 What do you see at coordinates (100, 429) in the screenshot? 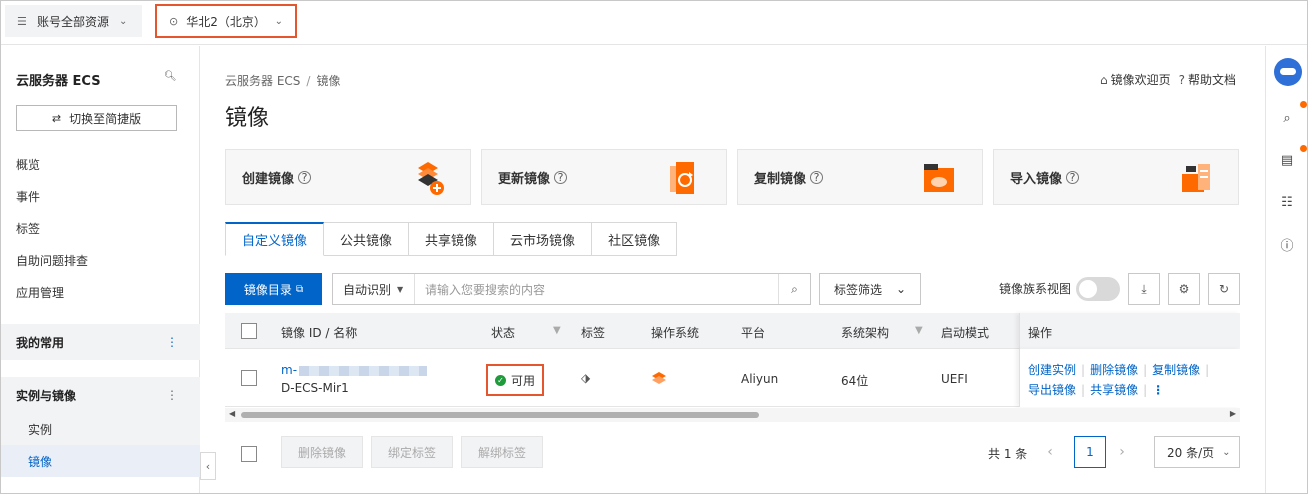
I see `sidebar-item-instances: 实例` at bounding box center [100, 429].